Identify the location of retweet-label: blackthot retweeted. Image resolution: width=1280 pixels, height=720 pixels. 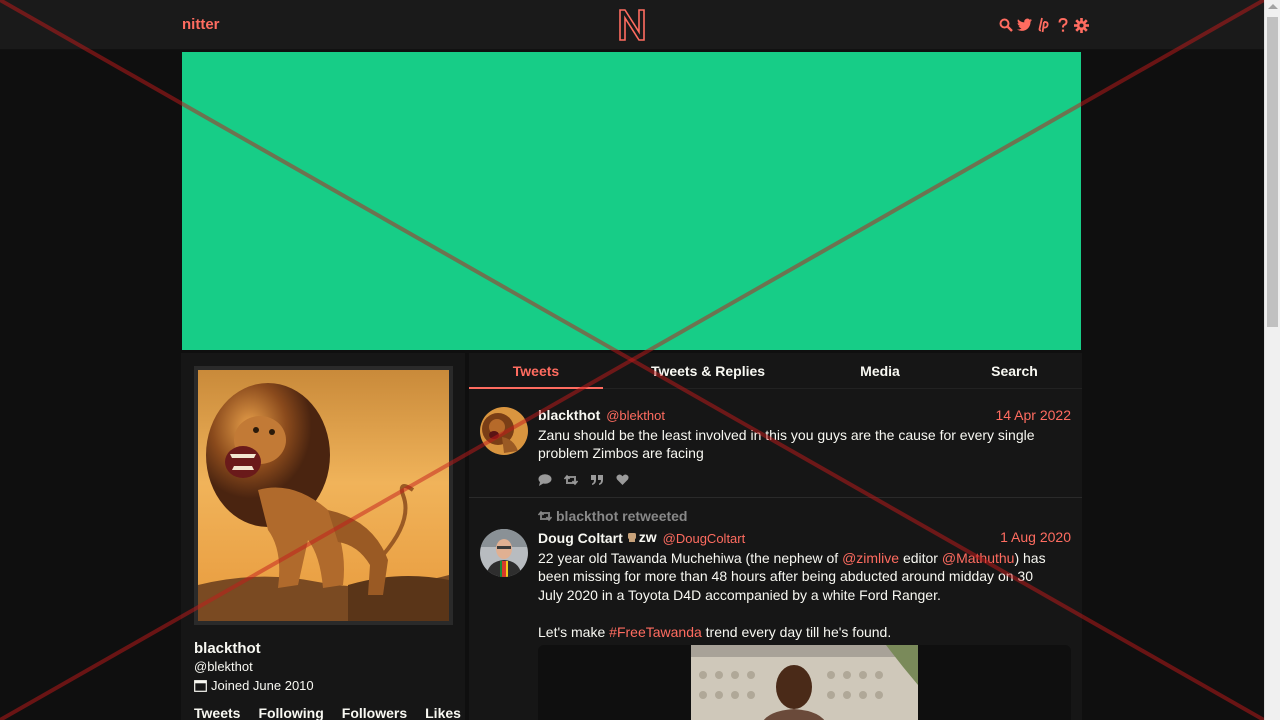
(622, 516).